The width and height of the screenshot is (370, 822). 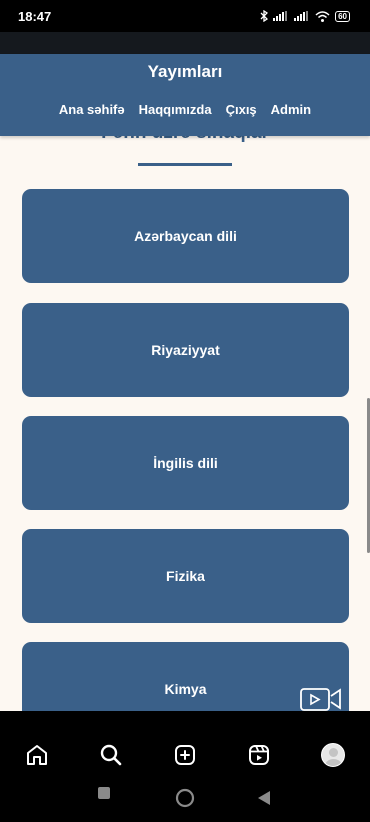 I want to click on nav-home: Ana səhifə, so click(x=92, y=109).